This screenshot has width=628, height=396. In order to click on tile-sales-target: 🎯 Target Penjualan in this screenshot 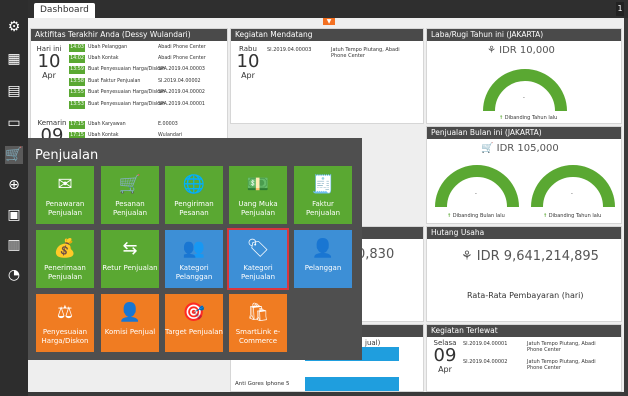, I will do `click(194, 323)`.